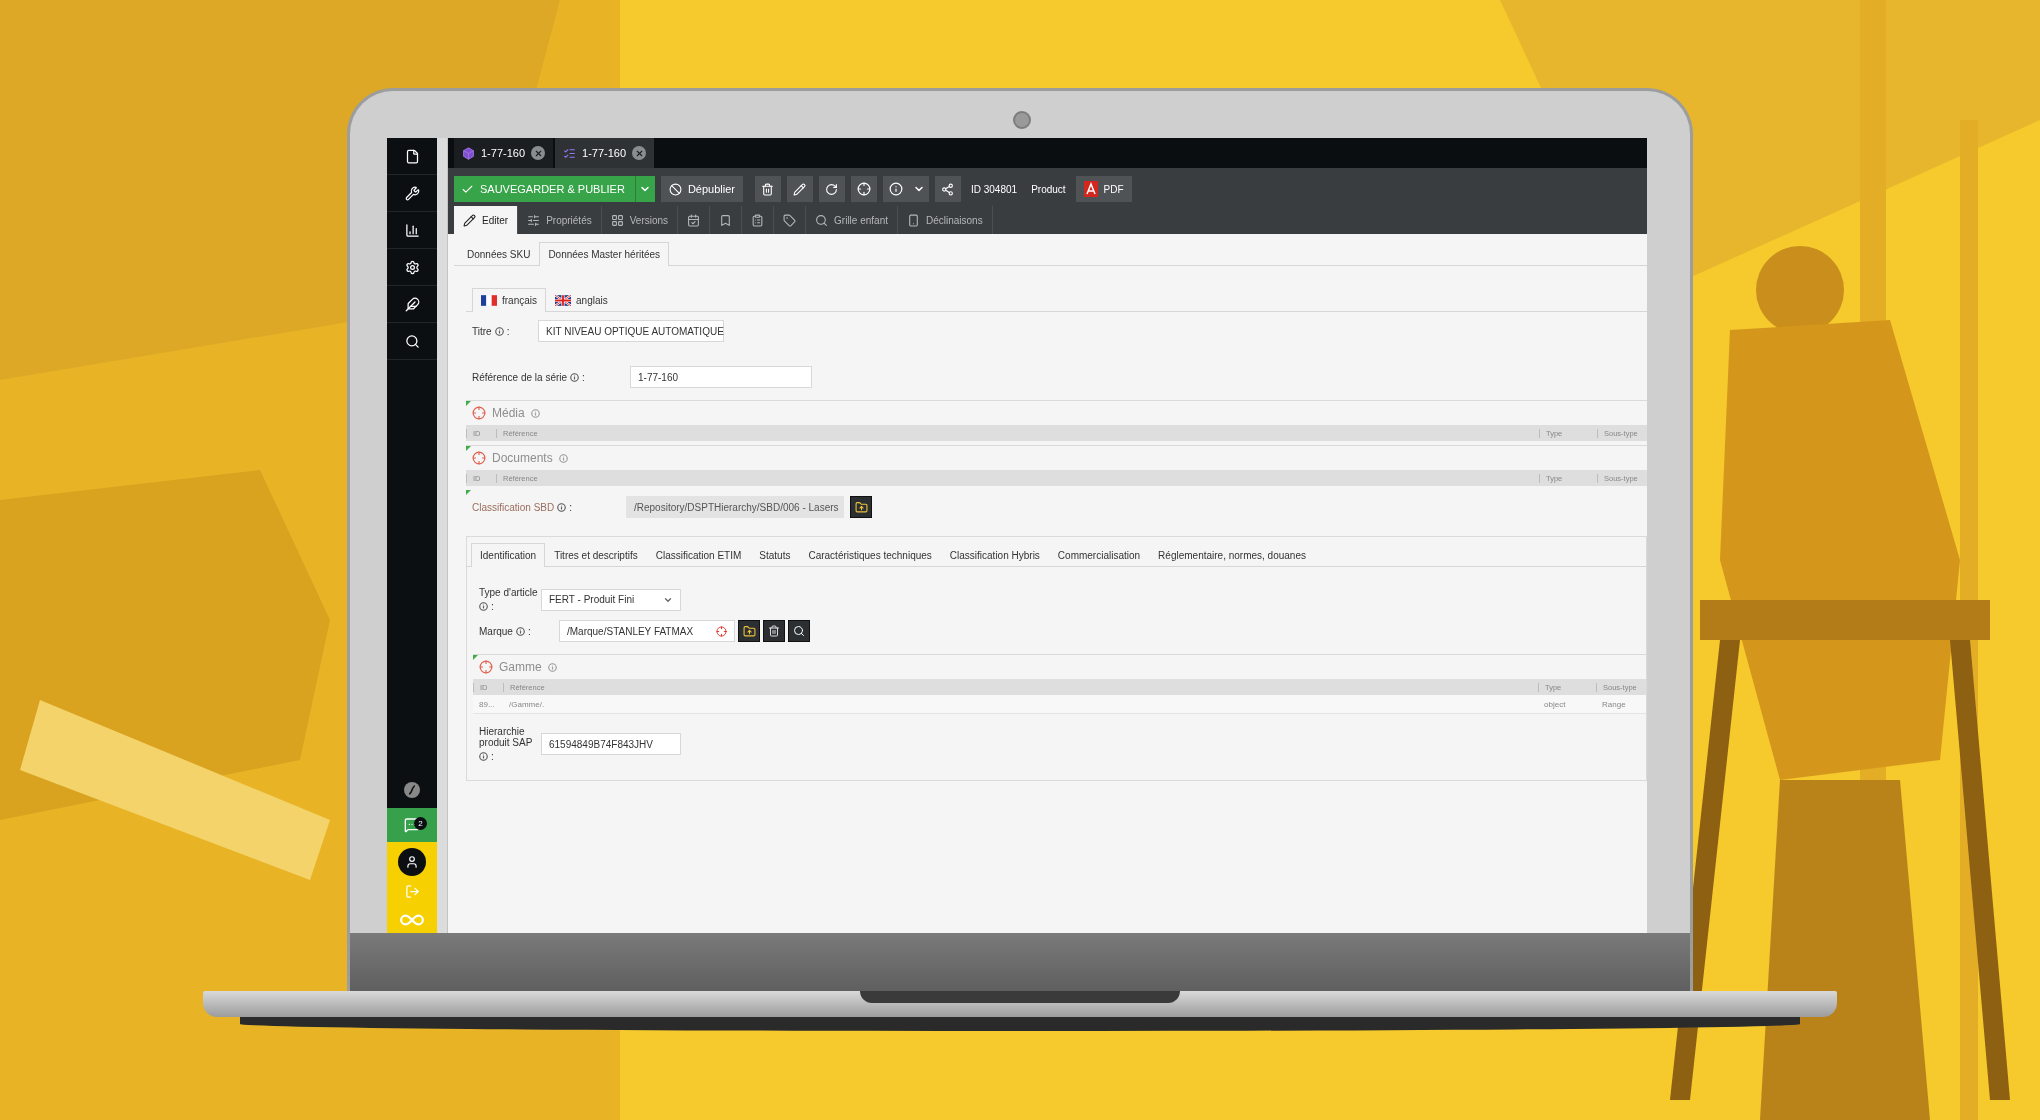 The height and width of the screenshot is (1120, 2040). Describe the element at coordinates (647, 631) in the screenshot. I see `brand-field: /Marque/STANLEY FATMAX` at that location.